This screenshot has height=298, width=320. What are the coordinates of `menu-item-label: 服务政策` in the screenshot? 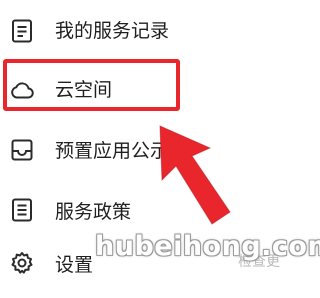 It's located at (93, 212).